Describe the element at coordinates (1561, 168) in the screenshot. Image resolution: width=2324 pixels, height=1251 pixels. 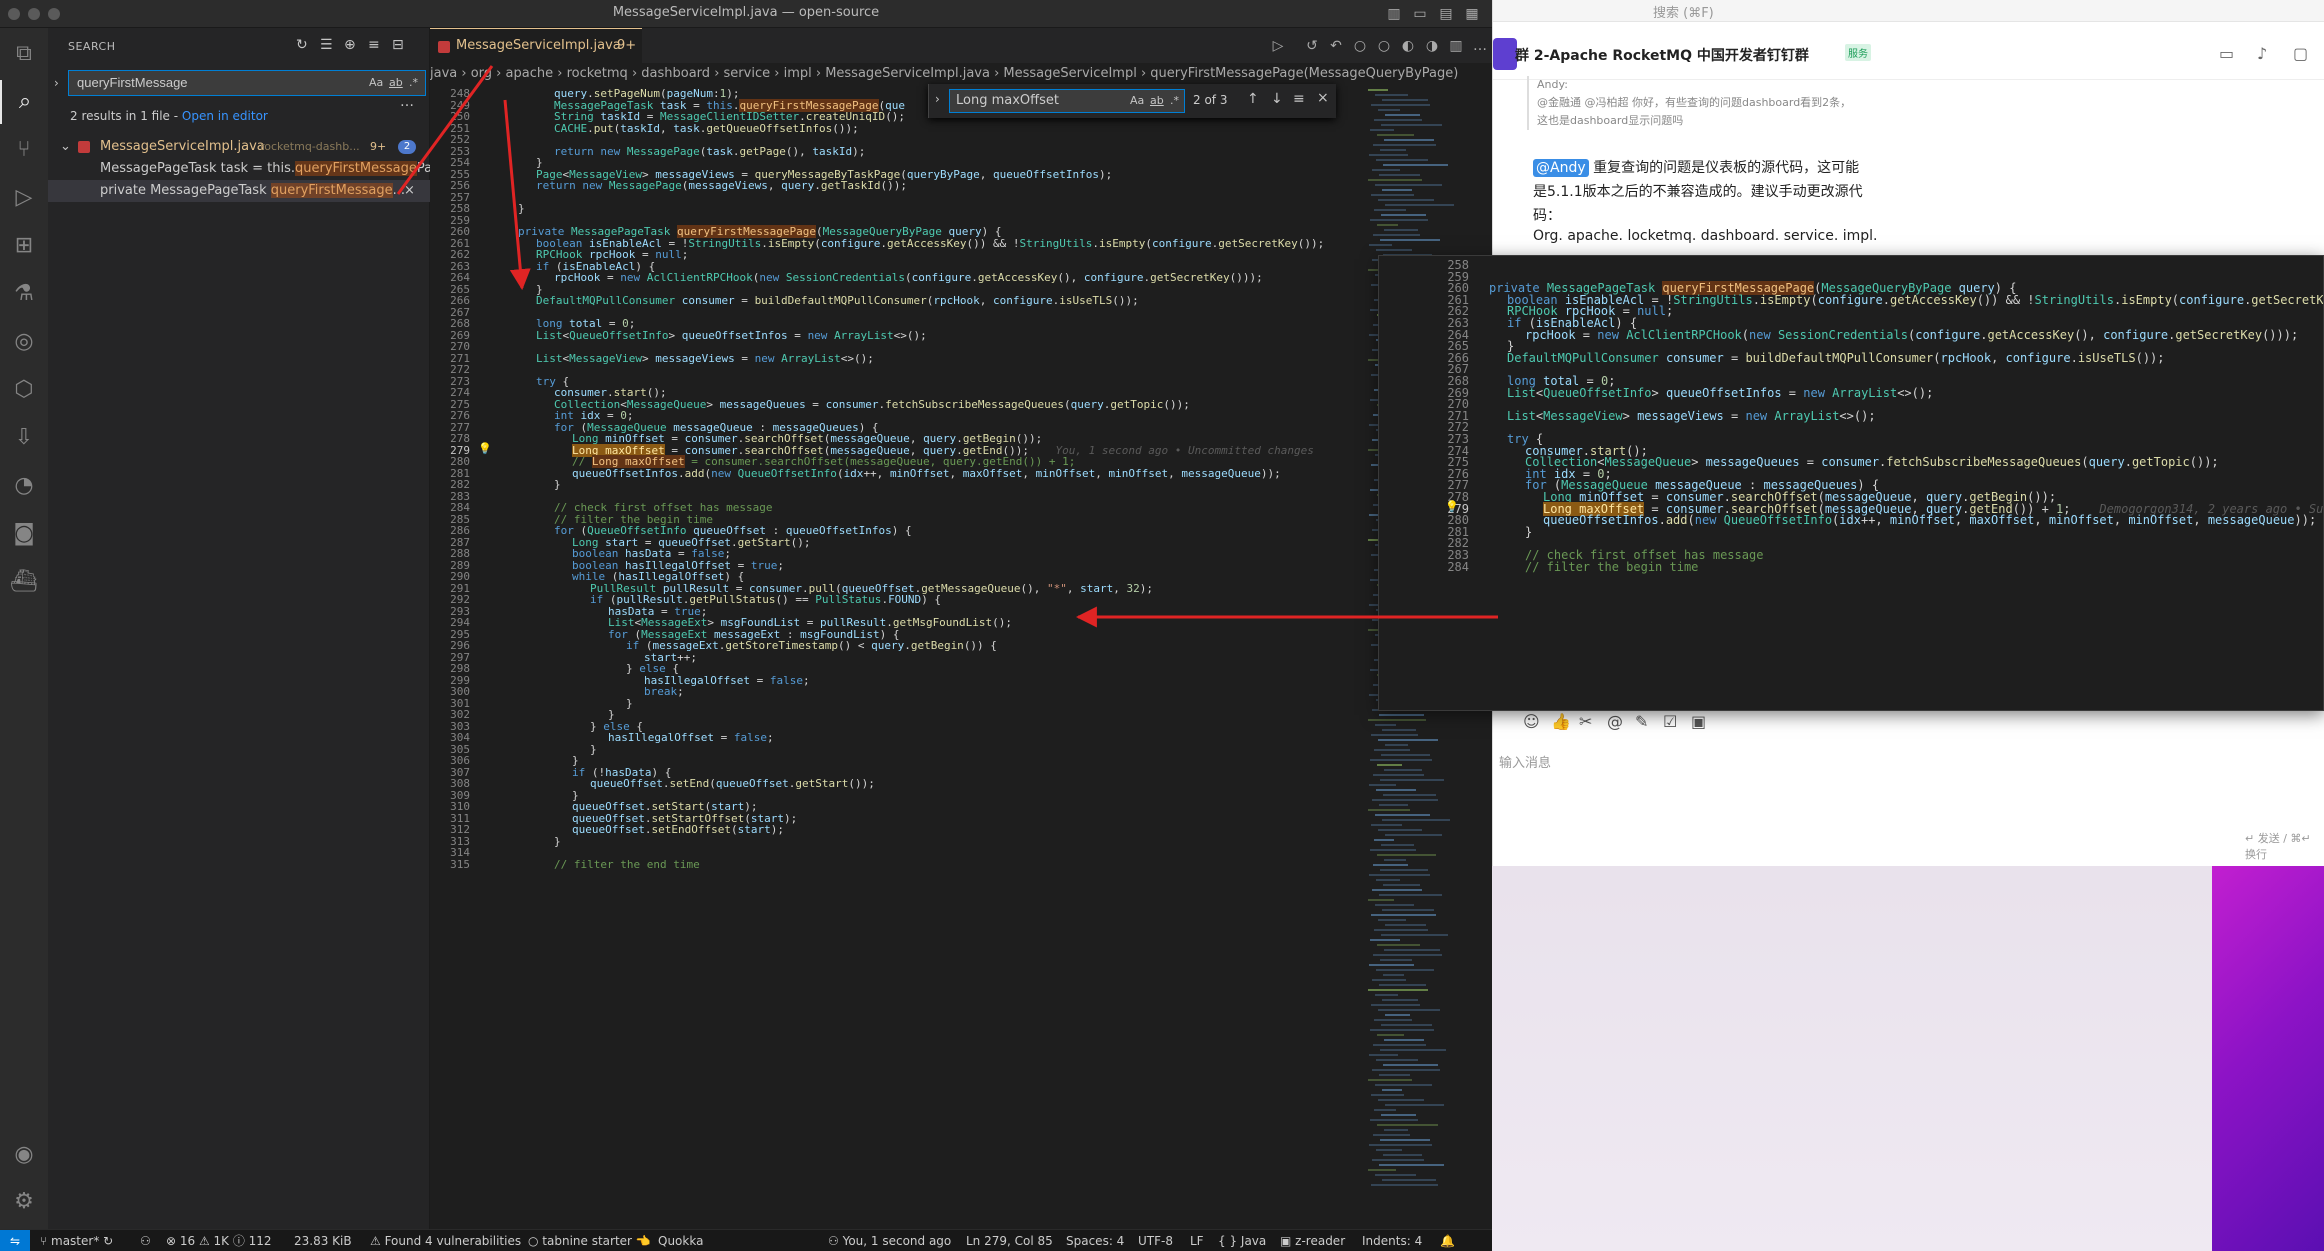
I see `mention-tag: @Andy` at that location.